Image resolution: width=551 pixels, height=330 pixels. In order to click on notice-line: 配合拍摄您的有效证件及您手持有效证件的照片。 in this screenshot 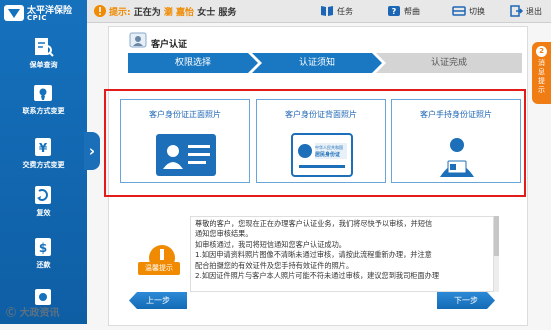, I will do `click(274, 265)`.